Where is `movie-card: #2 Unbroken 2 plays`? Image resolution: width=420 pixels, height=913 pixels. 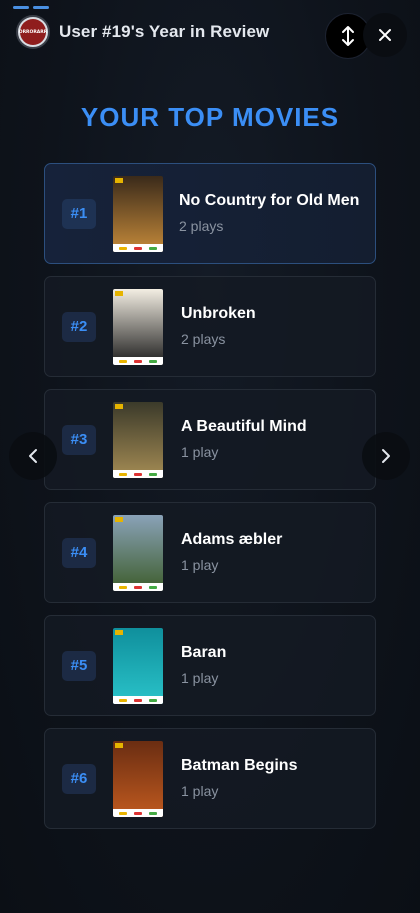 movie-card: #2 Unbroken 2 plays is located at coordinates (210, 326).